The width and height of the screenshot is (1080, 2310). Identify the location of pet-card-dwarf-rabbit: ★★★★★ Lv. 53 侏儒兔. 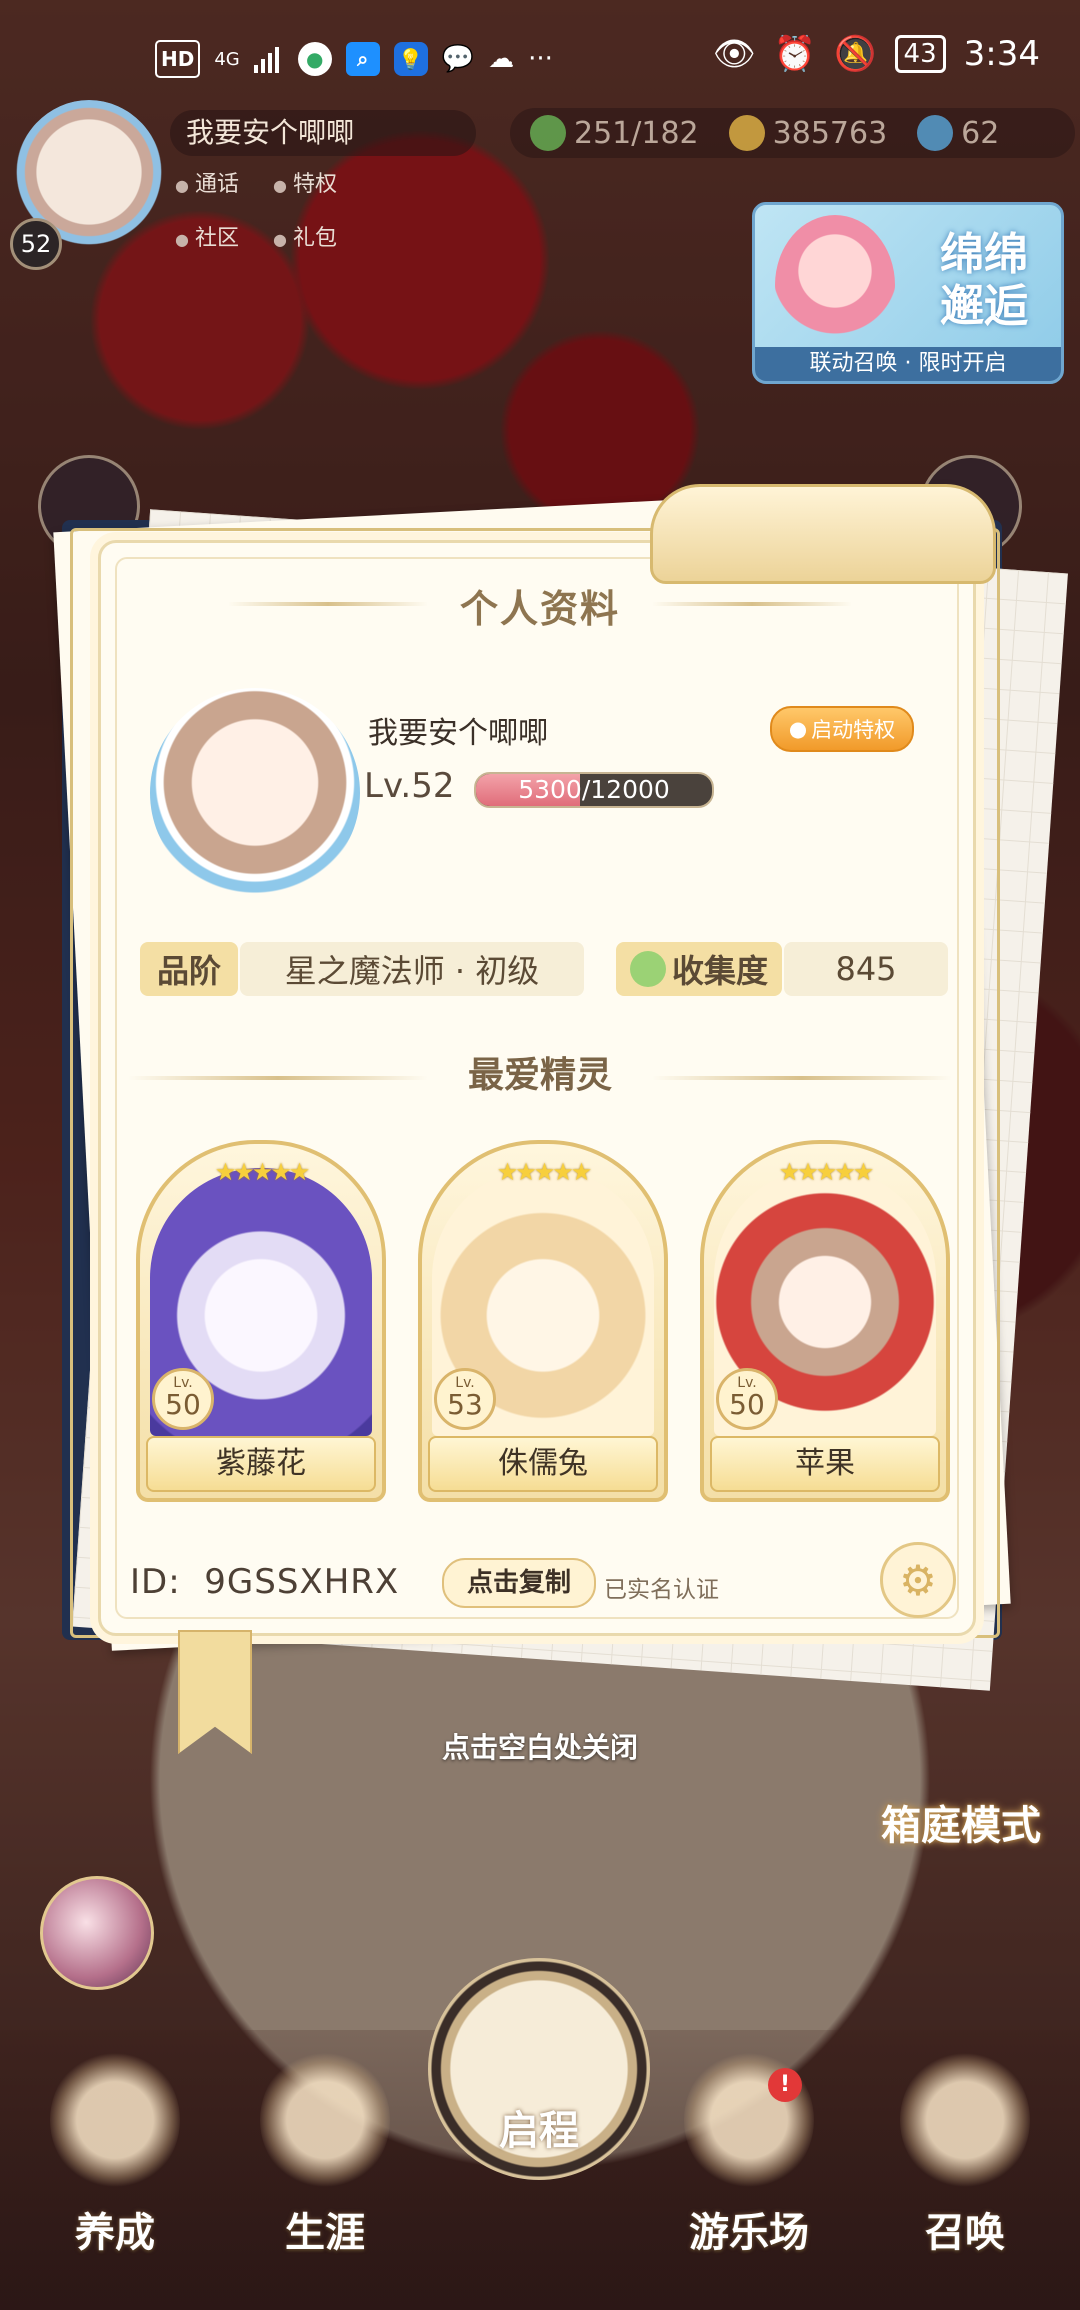
(543, 1321).